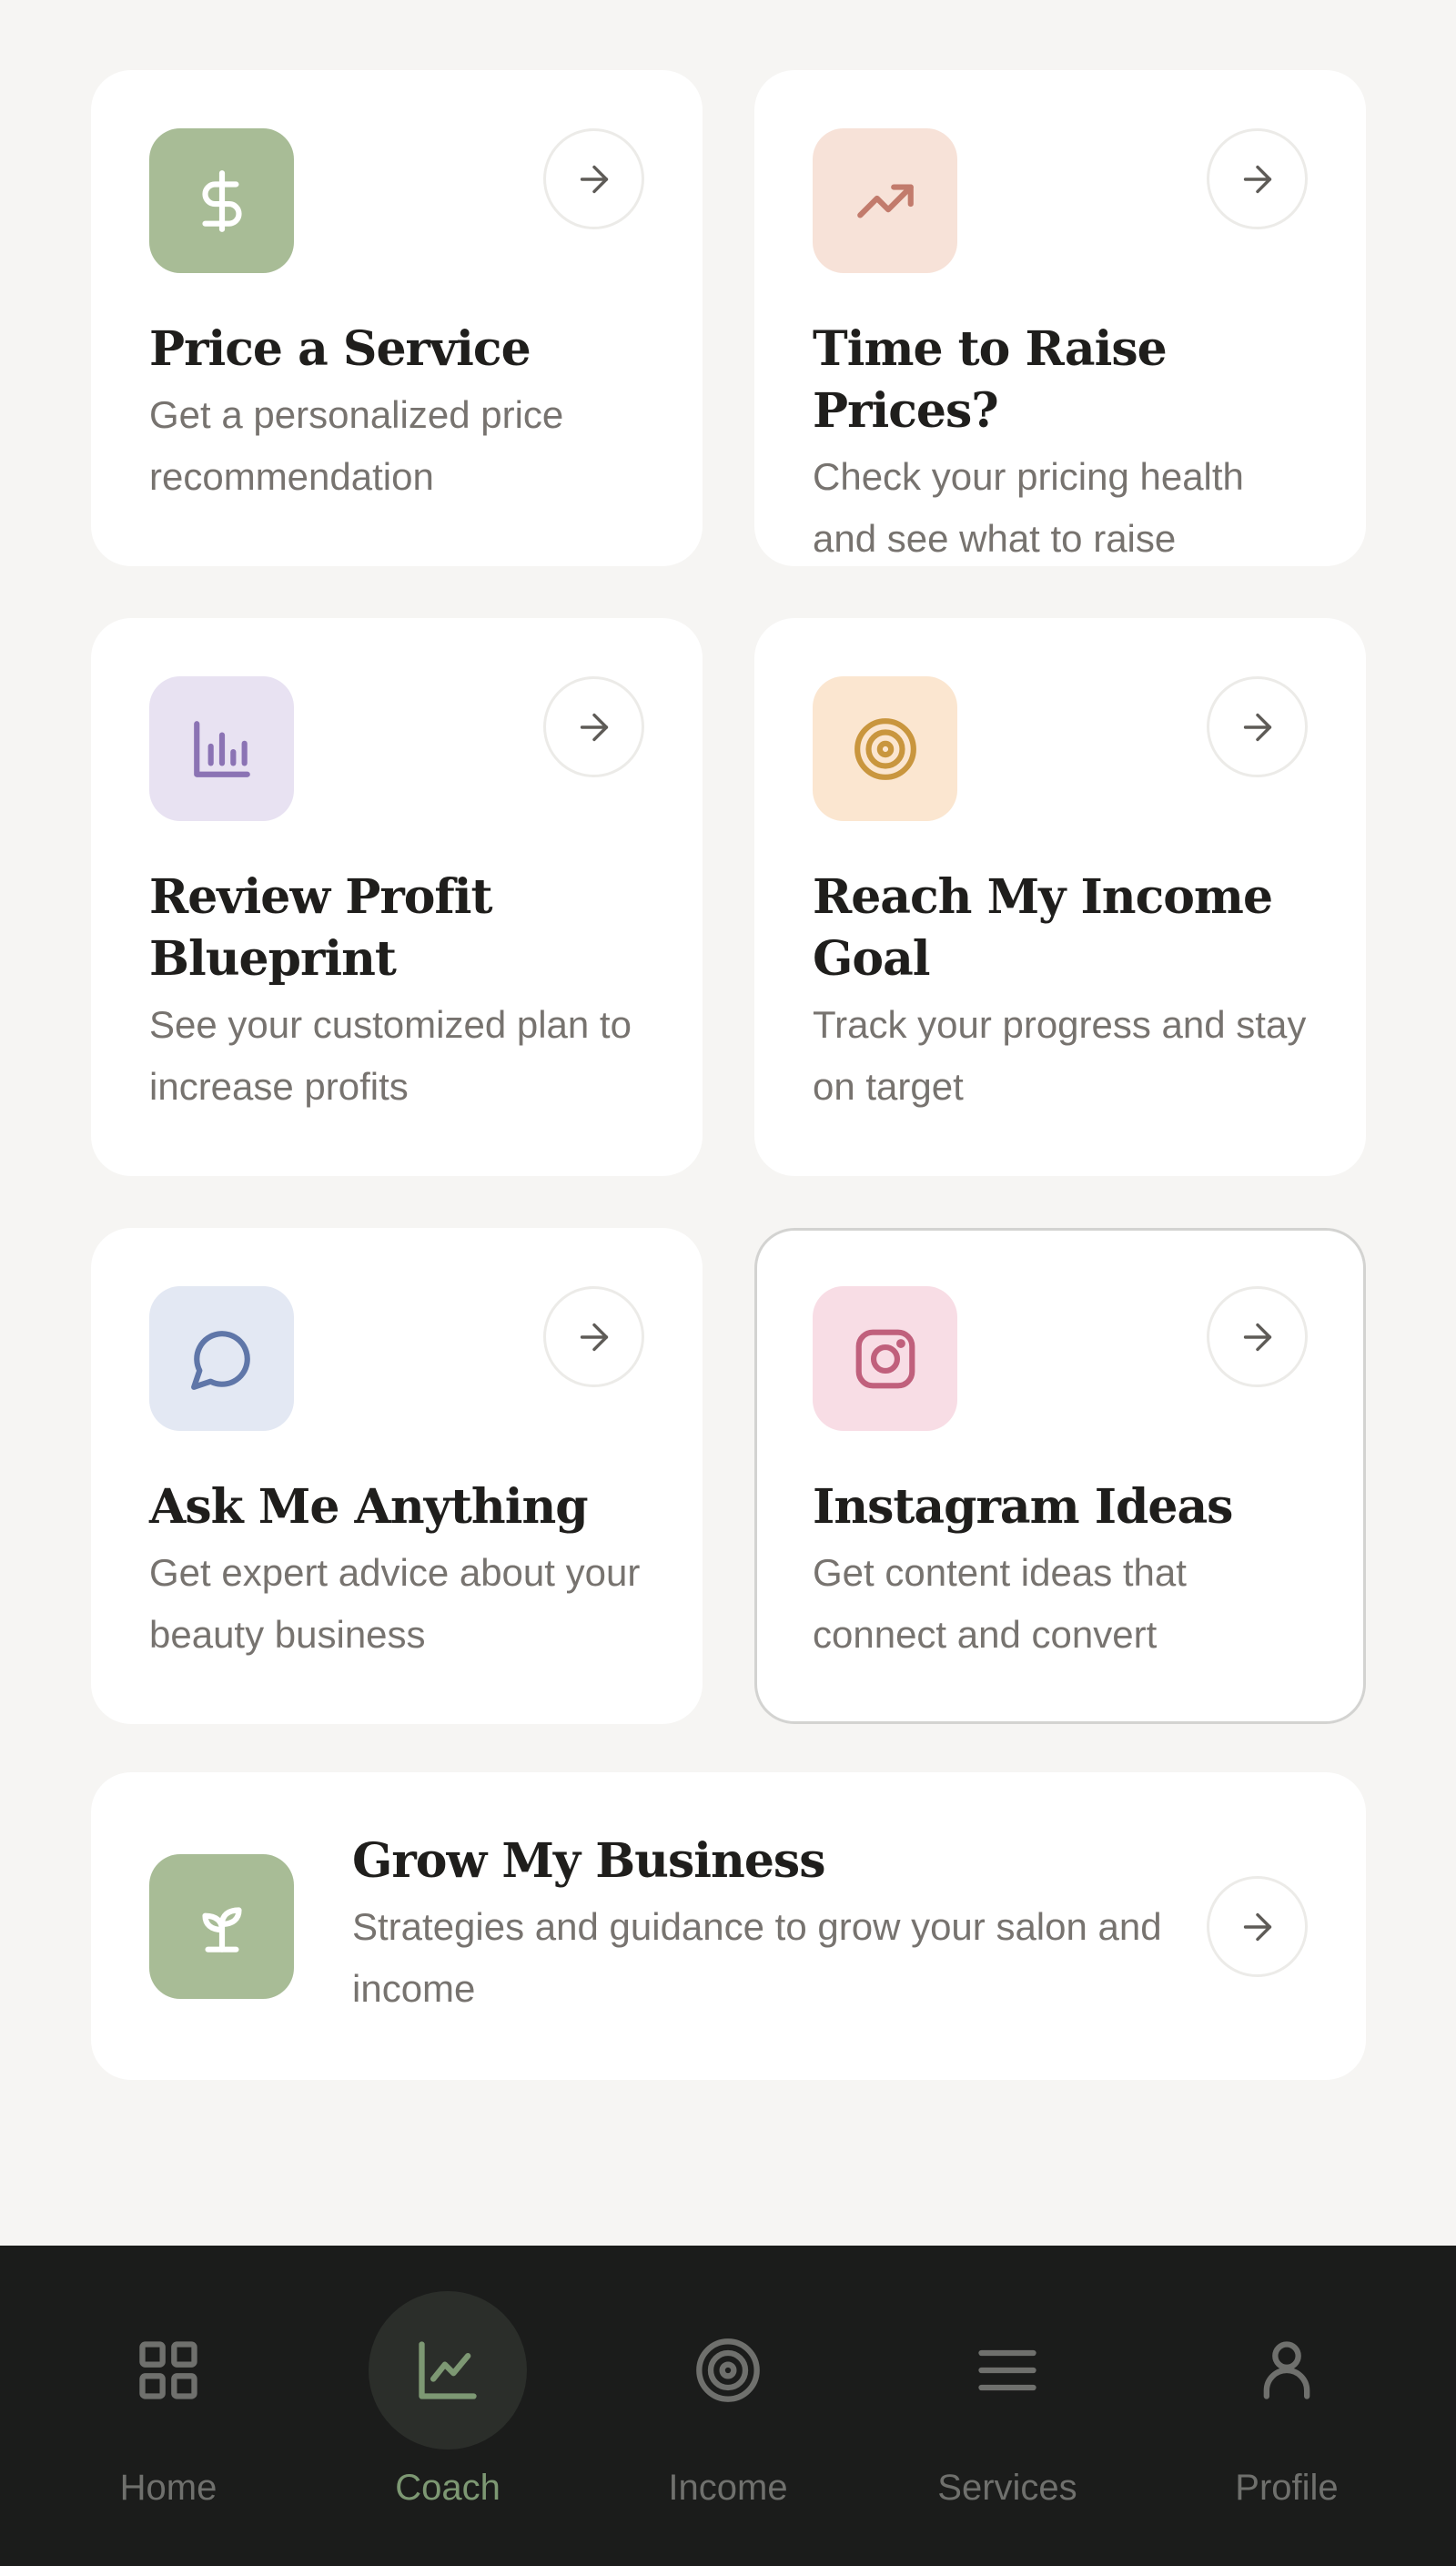 This screenshot has height=2566, width=1456. What do you see at coordinates (589, 1861) in the screenshot?
I see `card-title: Grow My Business` at bounding box center [589, 1861].